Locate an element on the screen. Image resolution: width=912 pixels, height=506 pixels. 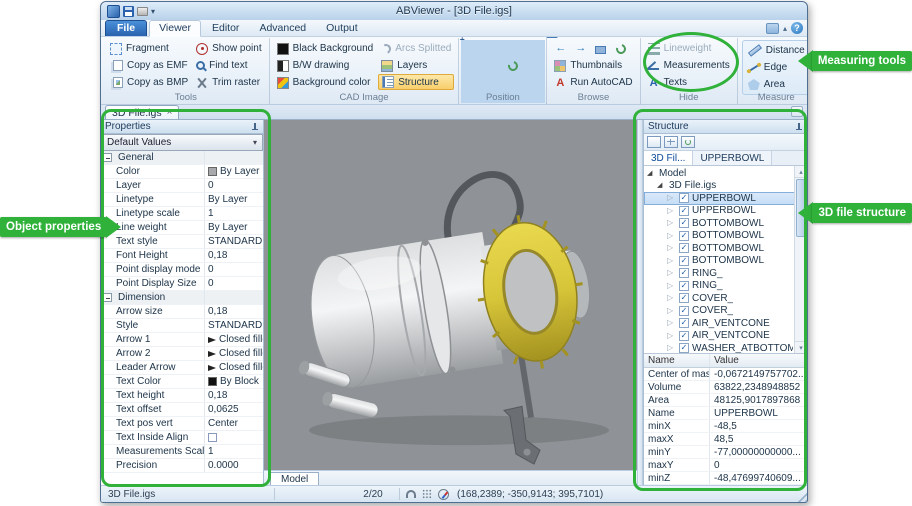
ribbon-group-position: ▾ ▾ Position is located at coordinates (503, 71).